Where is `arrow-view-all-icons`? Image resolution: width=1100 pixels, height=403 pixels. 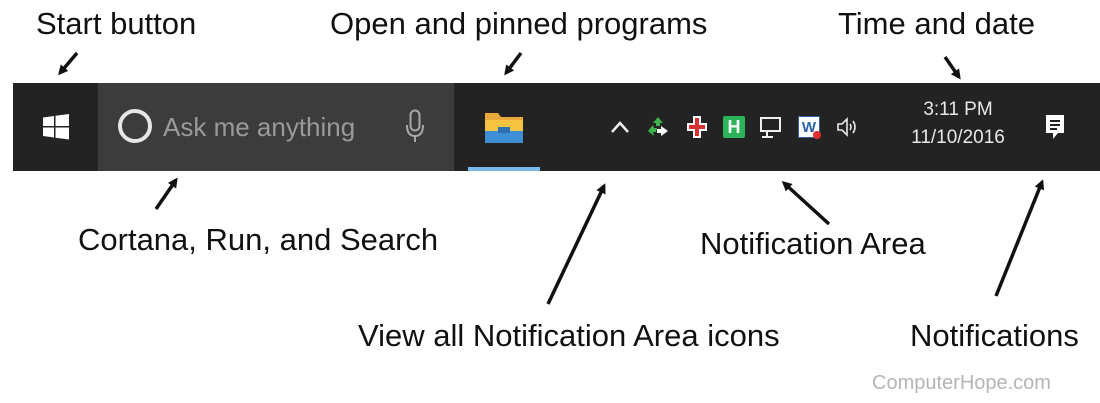
arrow-view-all-icons is located at coordinates (576, 244).